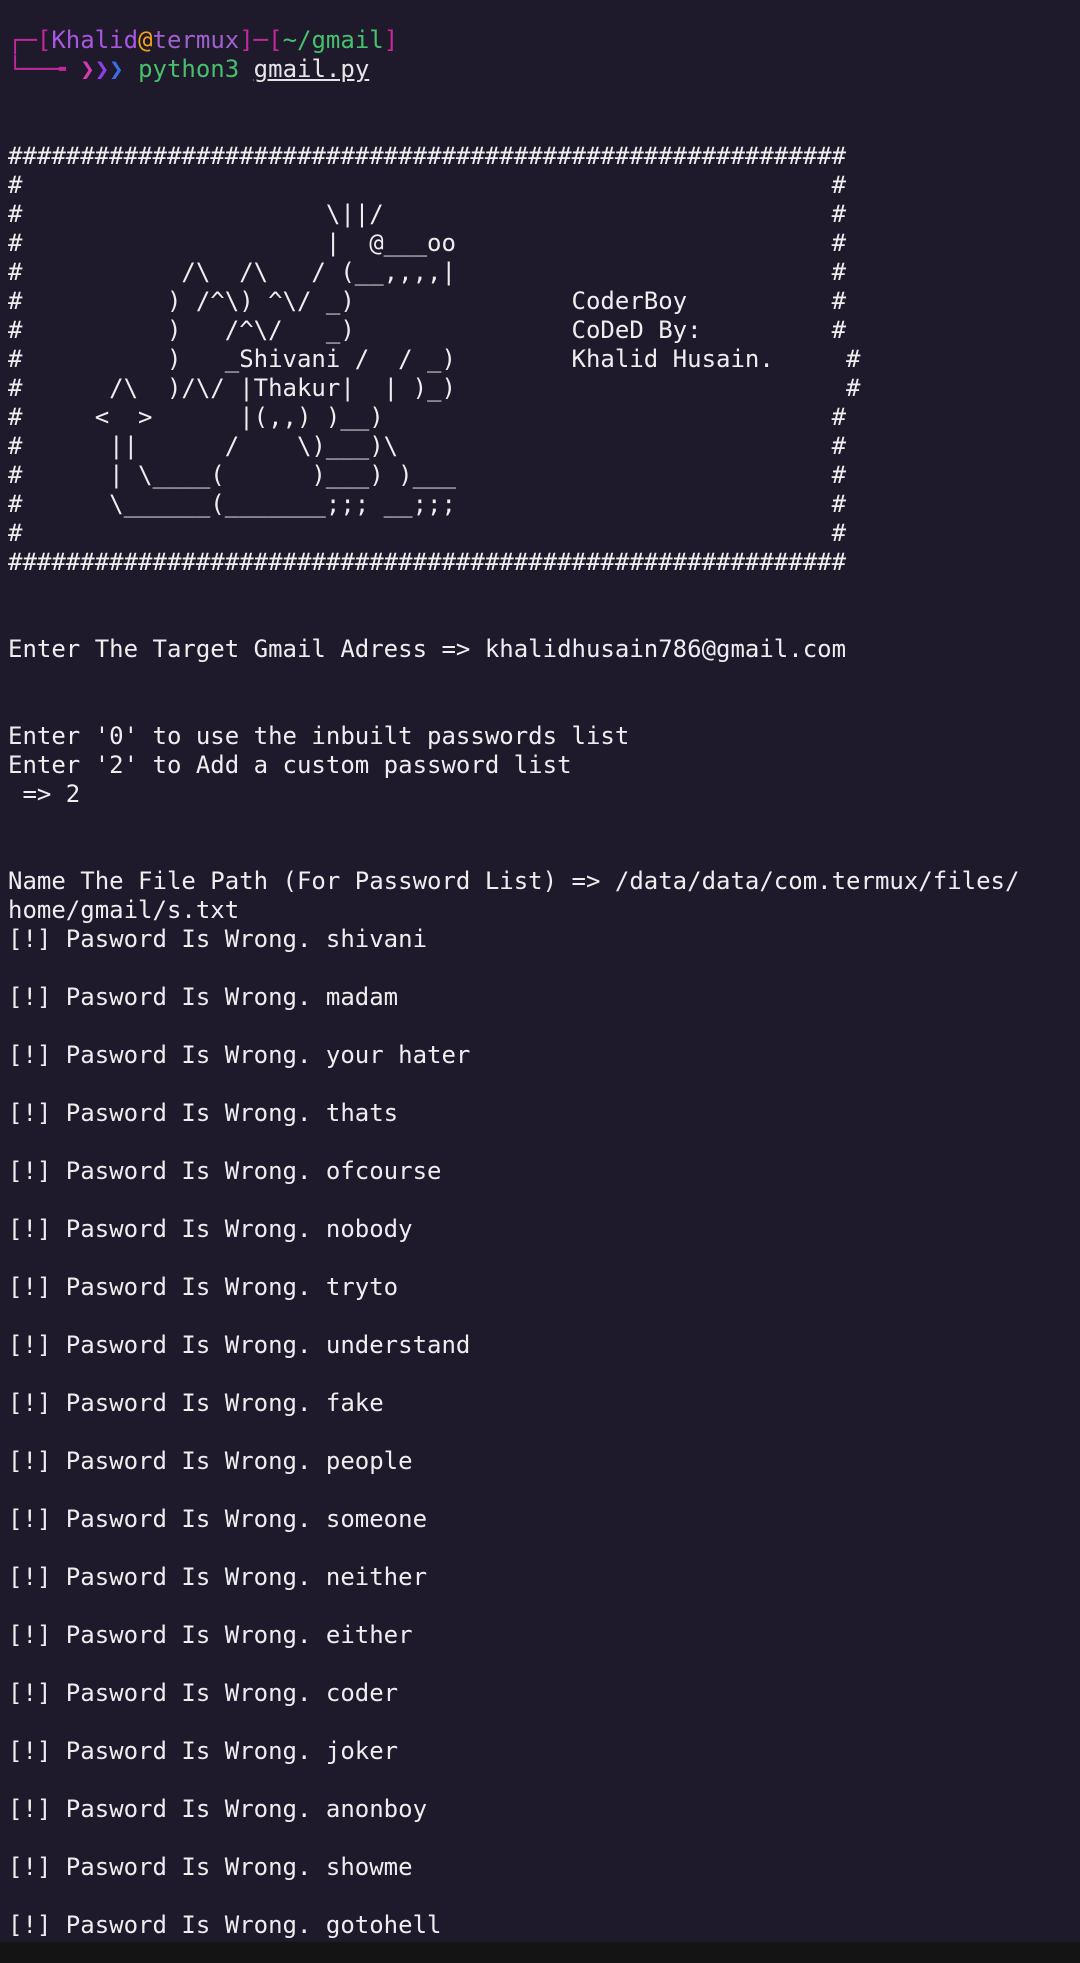  What do you see at coordinates (145, 40) in the screenshot?
I see `prompt-at: @` at bounding box center [145, 40].